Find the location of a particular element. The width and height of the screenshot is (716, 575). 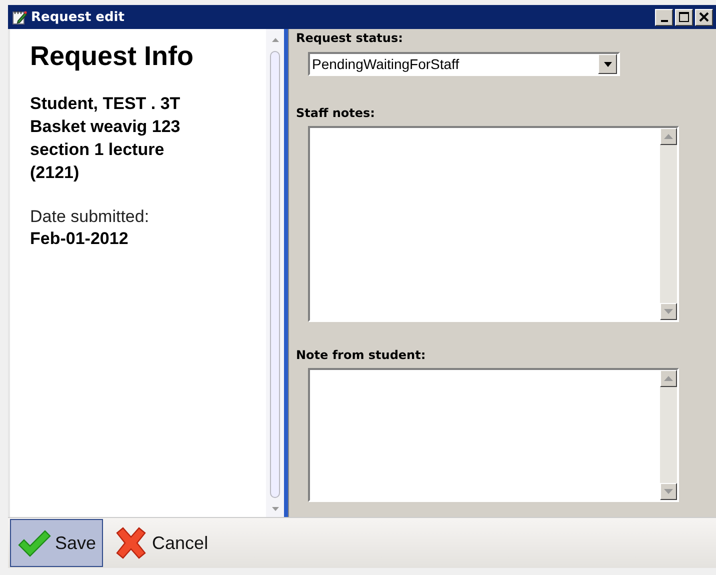

date-label: Date submitted: is located at coordinates (90, 217).